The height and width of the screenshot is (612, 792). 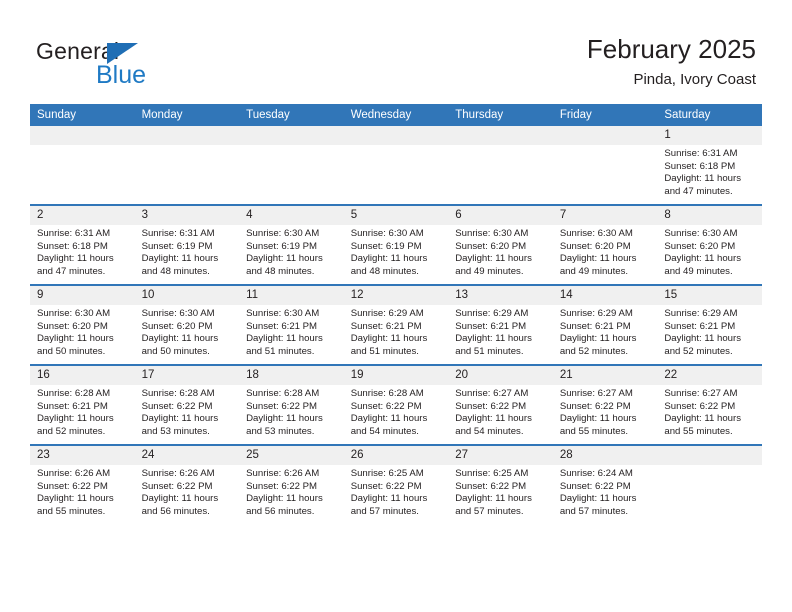 What do you see at coordinates (283, 473) in the screenshot?
I see `sunrise-text: Sunrise: 6:26 AM` at bounding box center [283, 473].